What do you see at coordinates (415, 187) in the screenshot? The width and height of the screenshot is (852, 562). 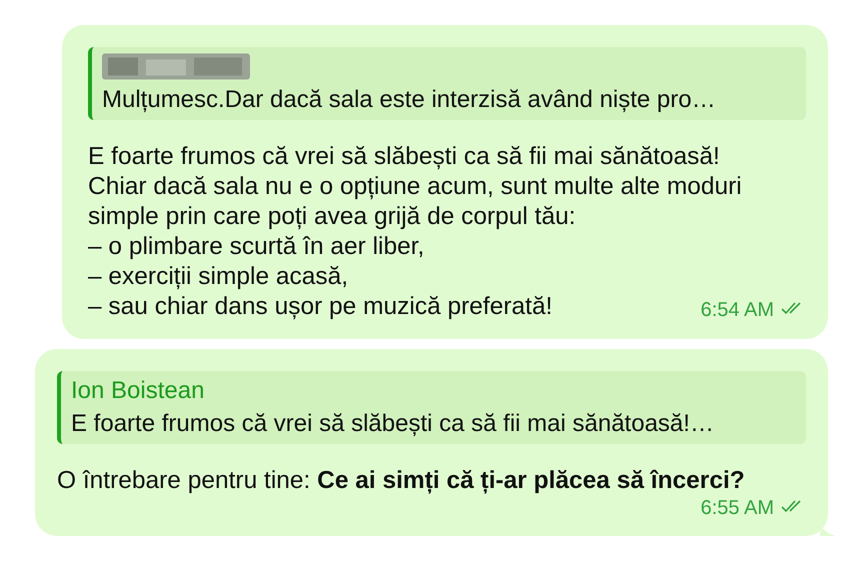 I see `message-text: Chiar dacă sala nu e o opțiune acum, sunt multe alte moduri` at bounding box center [415, 187].